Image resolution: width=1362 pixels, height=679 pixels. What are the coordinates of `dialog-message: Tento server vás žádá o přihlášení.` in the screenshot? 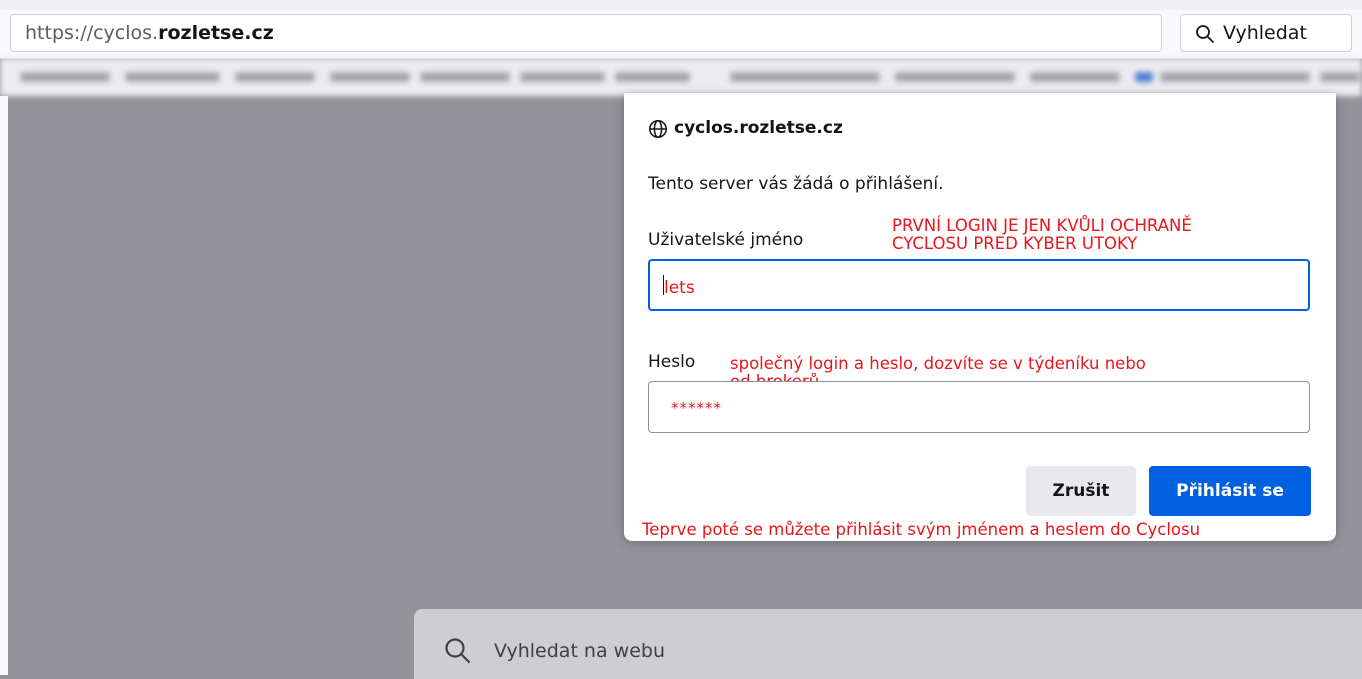 It's located at (796, 184).